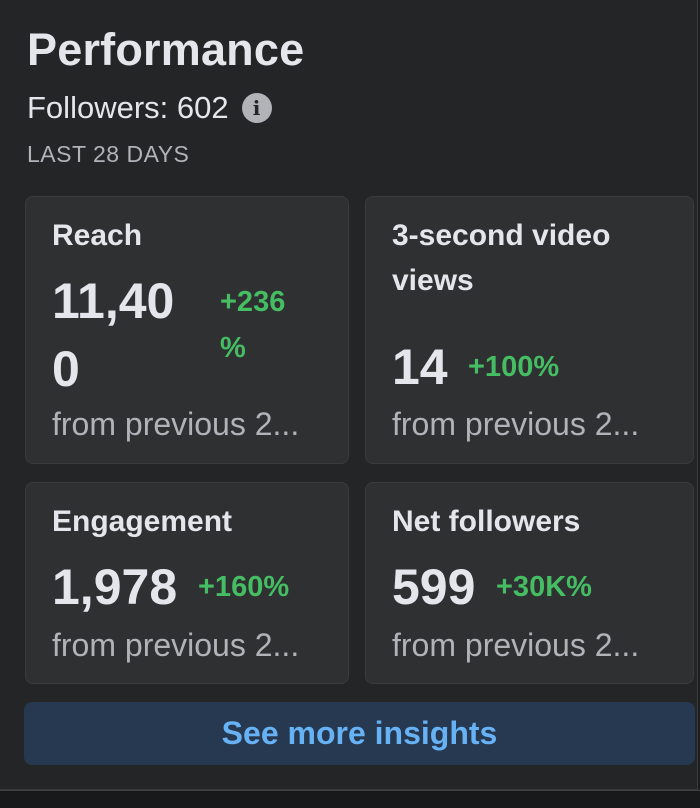  Describe the element at coordinates (113, 301) in the screenshot. I see `reach-value-line1: 11,40` at that location.